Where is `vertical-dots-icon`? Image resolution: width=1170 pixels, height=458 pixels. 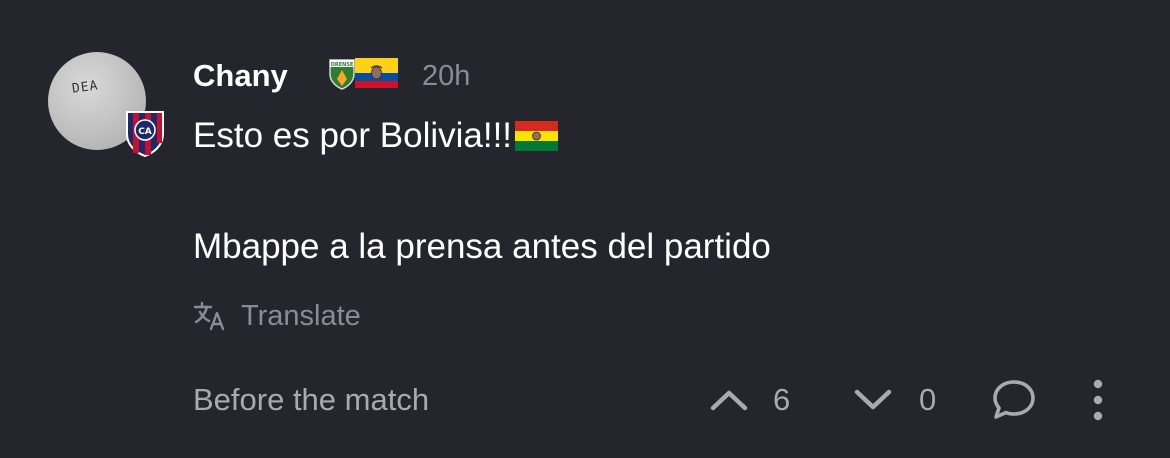 vertical-dots-icon is located at coordinates (1098, 400).